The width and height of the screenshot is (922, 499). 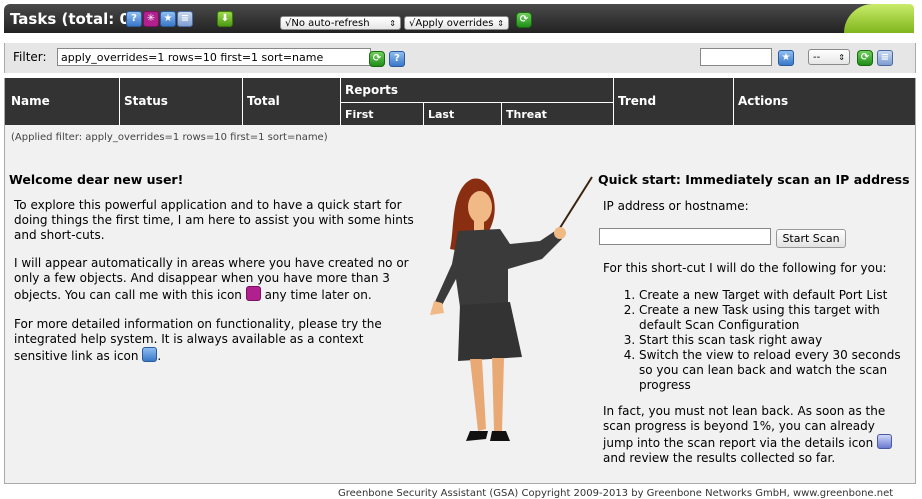 What do you see at coordinates (441, 114) in the screenshot?
I see `column-last: Last` at bounding box center [441, 114].